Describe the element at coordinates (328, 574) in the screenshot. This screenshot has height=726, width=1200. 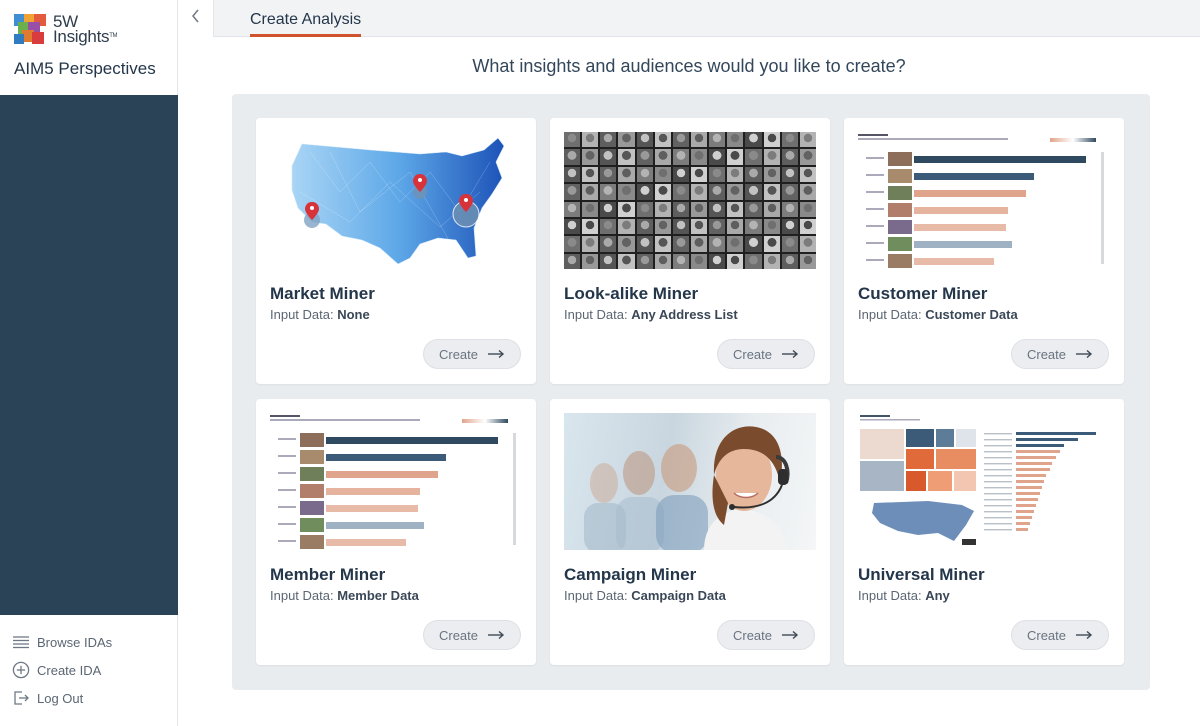
I see `card-title: Member Miner` at that location.